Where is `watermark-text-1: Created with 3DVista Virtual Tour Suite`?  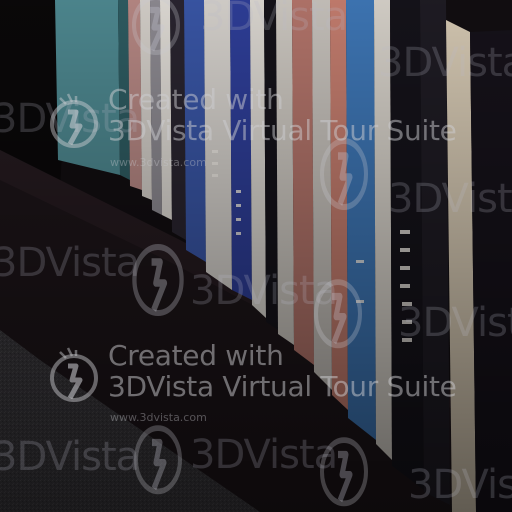 watermark-text-1: Created with 3DVista Virtual Tour Suite is located at coordinates (282, 115).